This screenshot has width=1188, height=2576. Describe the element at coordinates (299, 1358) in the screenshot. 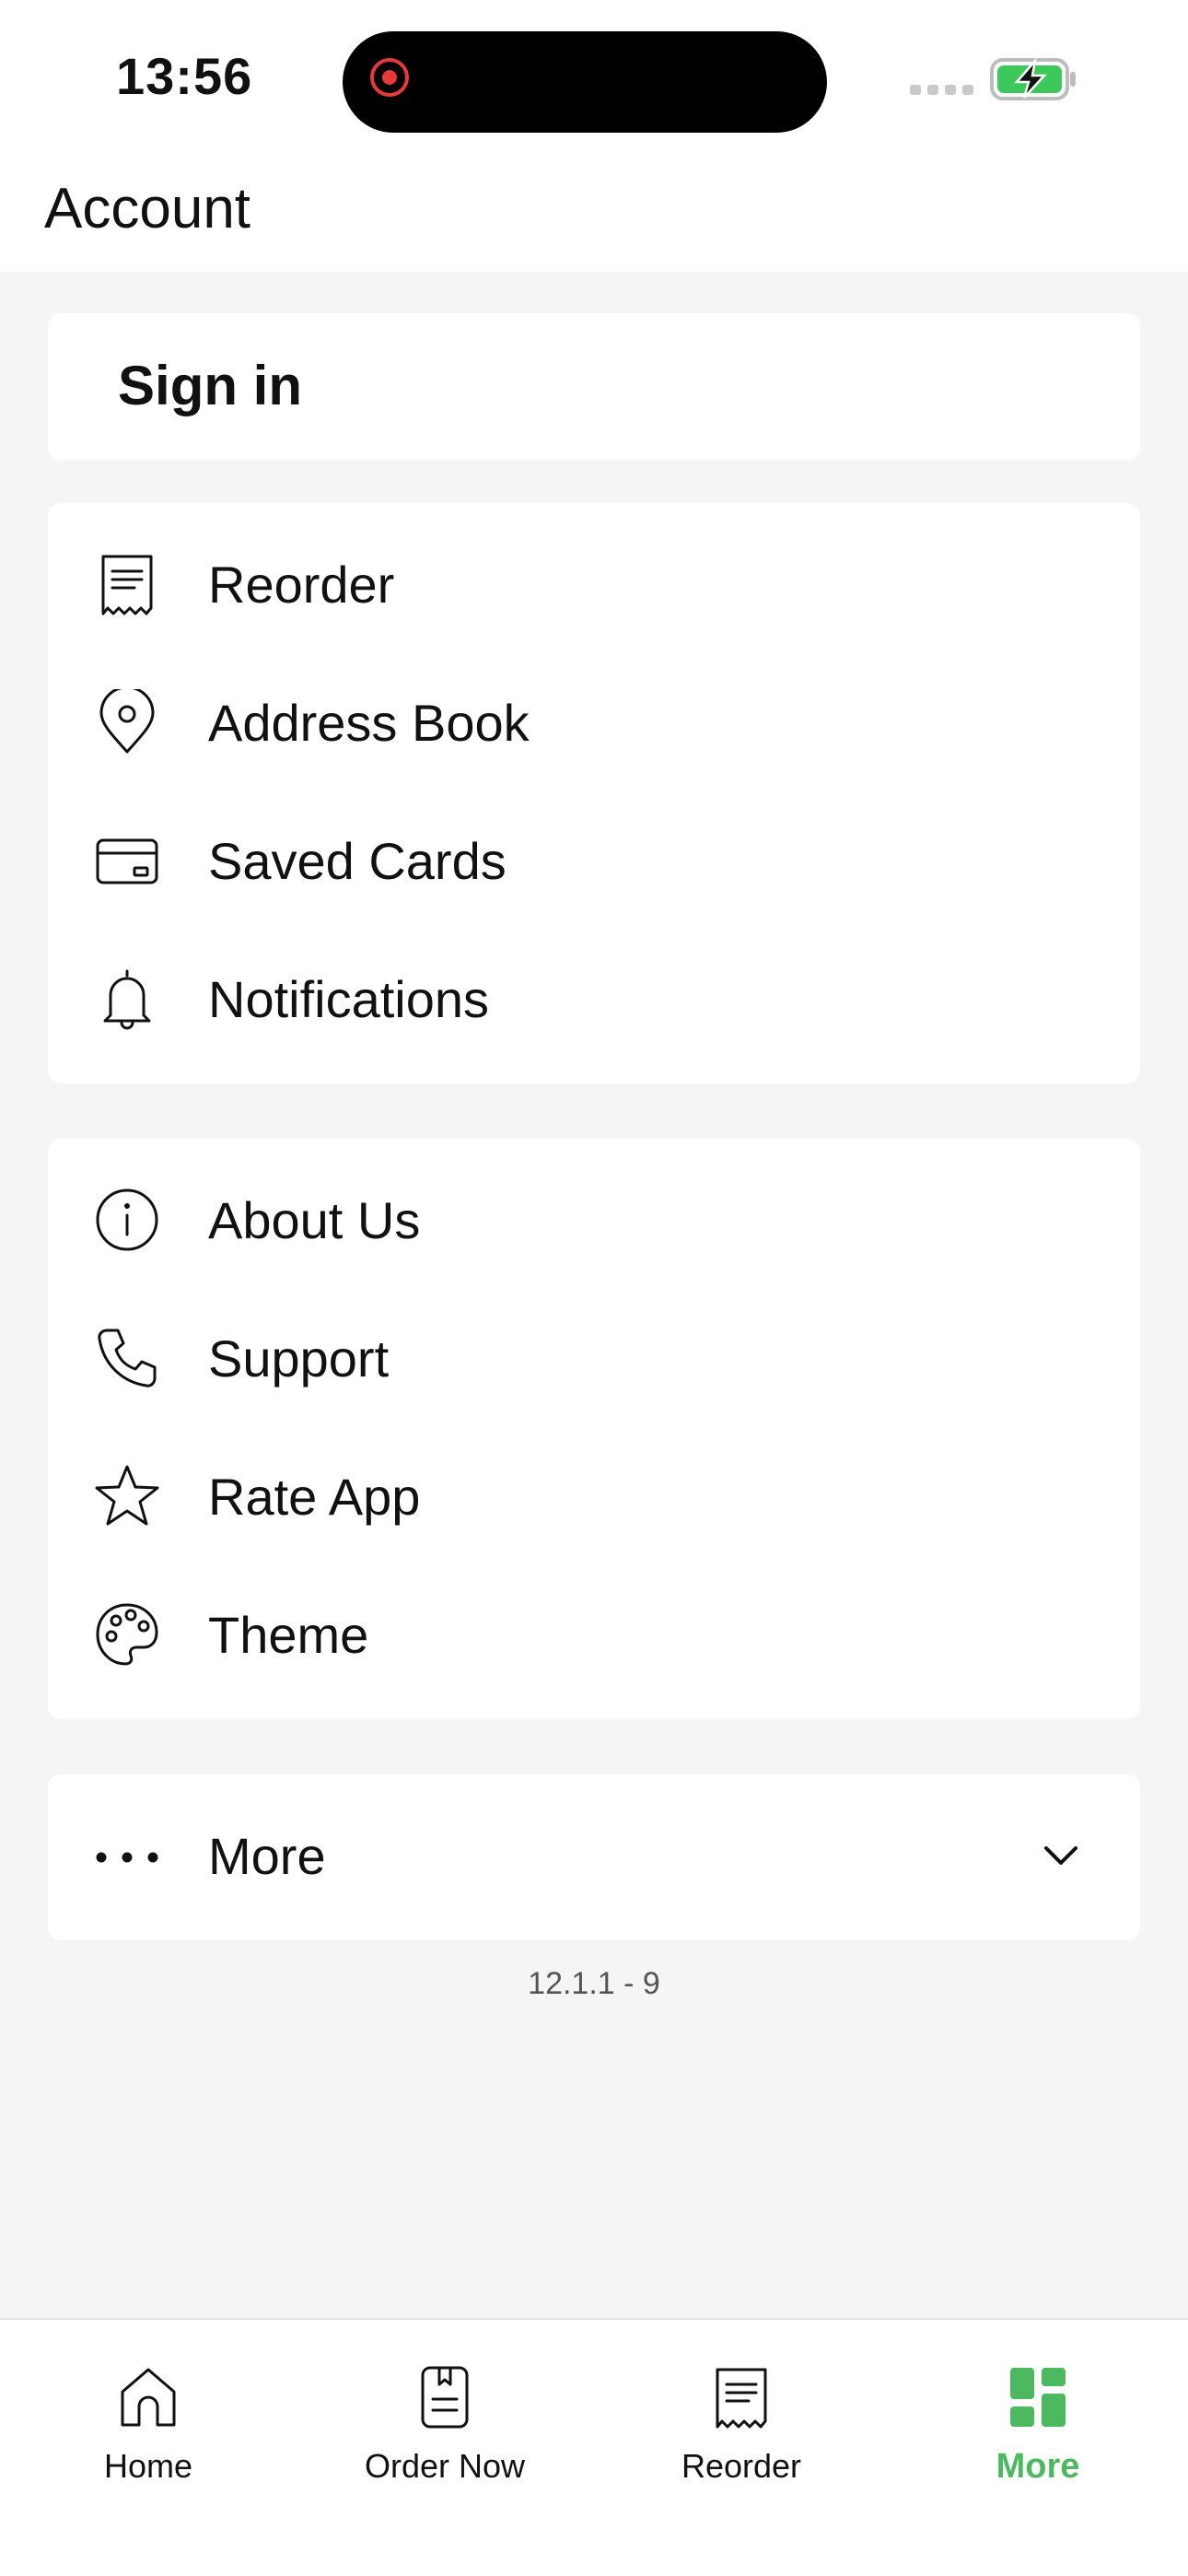

I see `menu-item-label: Support` at that location.